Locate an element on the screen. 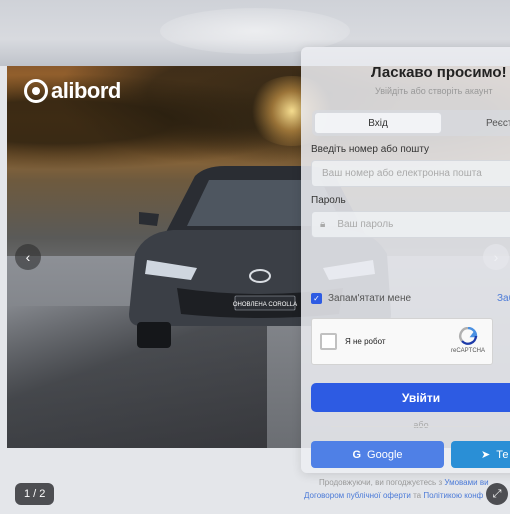 The height and width of the screenshot is (514, 510). brand-logo: alibord is located at coordinates (72, 91).